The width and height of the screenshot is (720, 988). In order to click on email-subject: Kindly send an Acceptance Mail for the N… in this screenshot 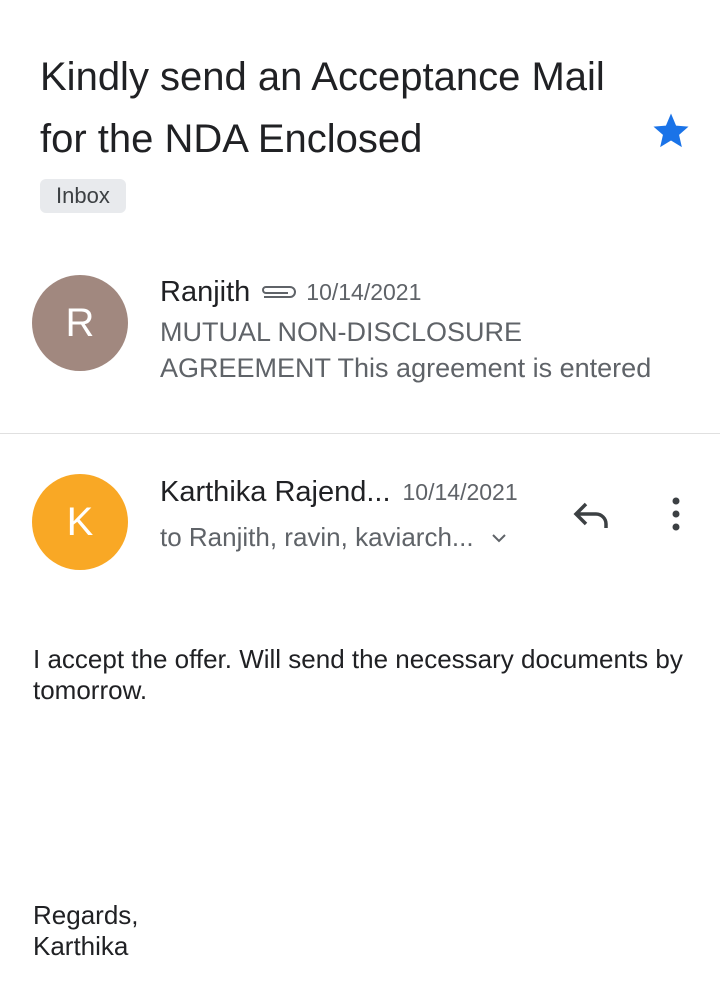, I will do `click(322, 108)`.